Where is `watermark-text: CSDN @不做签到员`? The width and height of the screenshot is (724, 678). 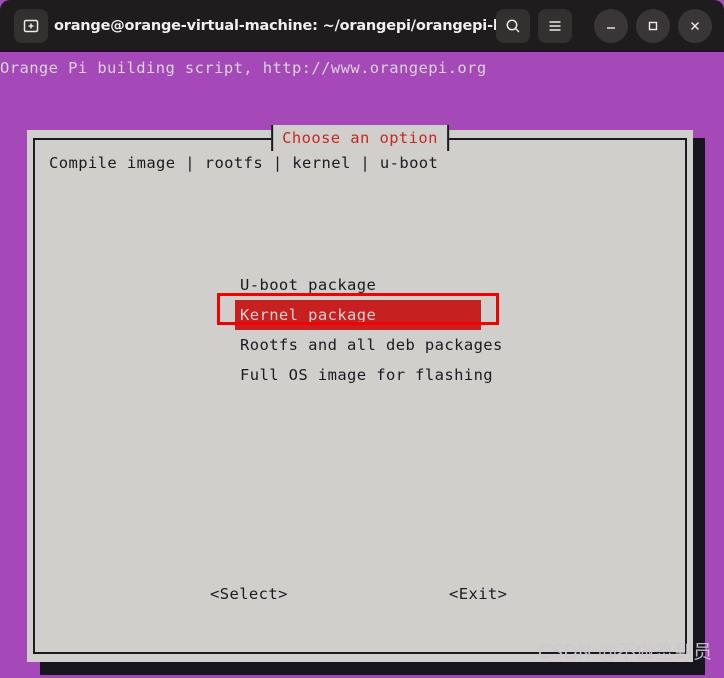 watermark-text: CSDN @不做签到员 is located at coordinates (624, 652).